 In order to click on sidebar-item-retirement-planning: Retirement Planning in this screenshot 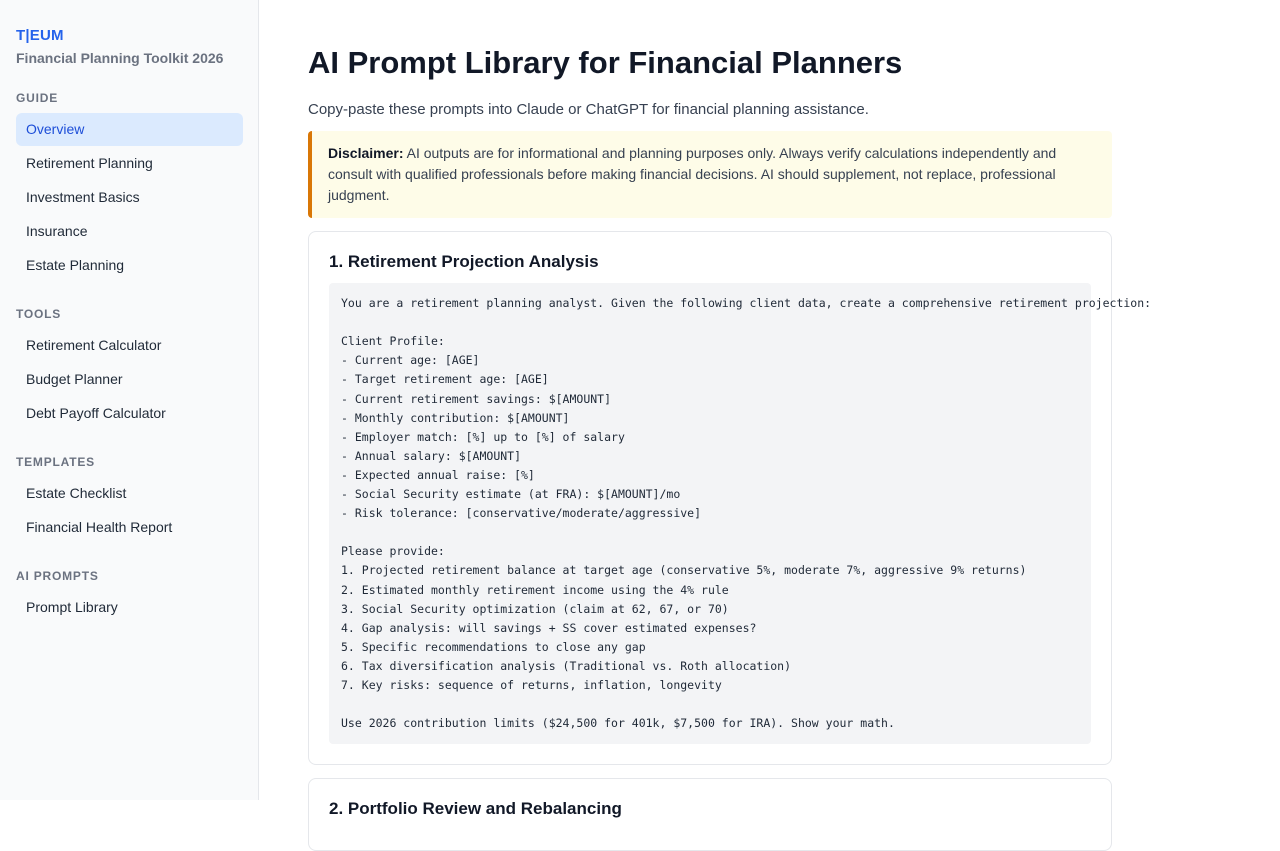, I will do `click(129, 163)`.